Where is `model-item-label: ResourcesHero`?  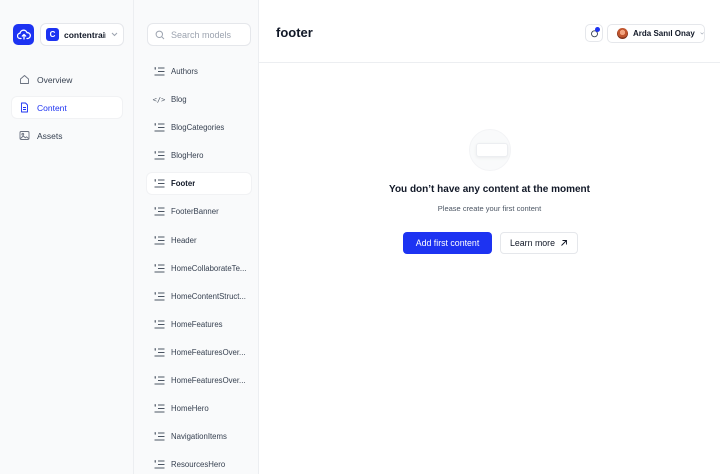
model-item-label: ResourcesHero is located at coordinates (198, 465).